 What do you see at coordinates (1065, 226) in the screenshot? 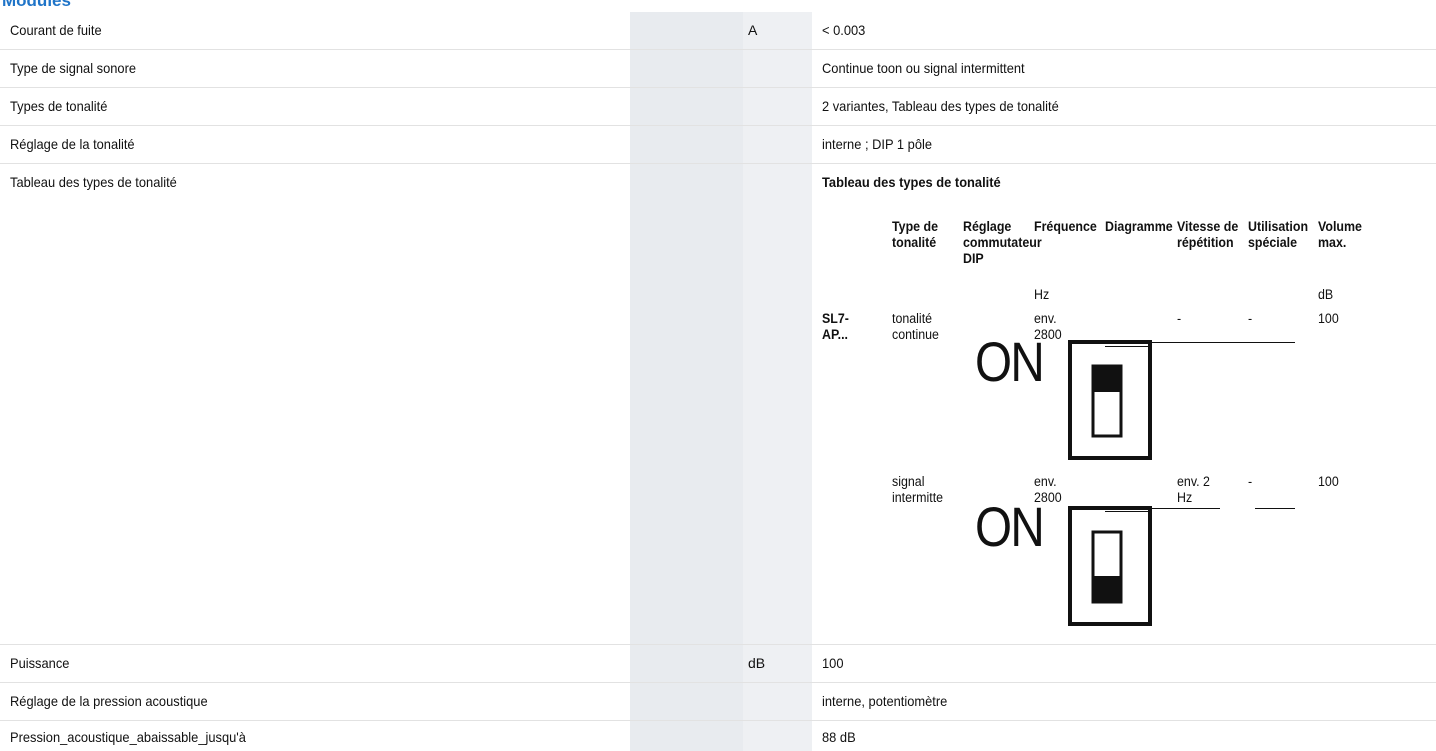
I see `header-frequency: Fréquence` at bounding box center [1065, 226].